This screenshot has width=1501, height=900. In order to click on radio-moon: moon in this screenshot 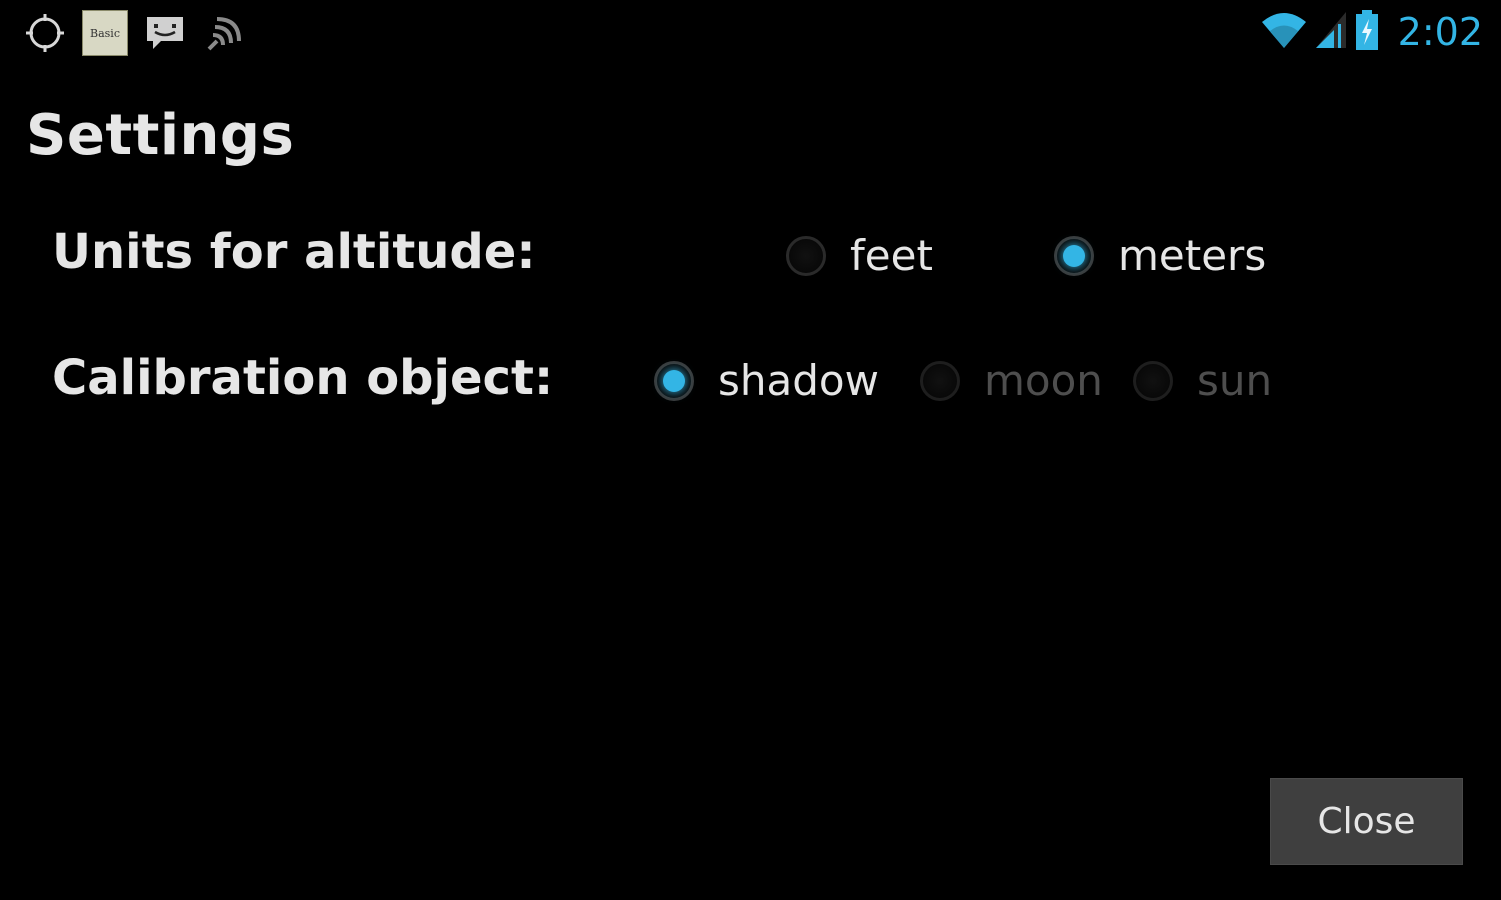, I will do `click(1011, 381)`.